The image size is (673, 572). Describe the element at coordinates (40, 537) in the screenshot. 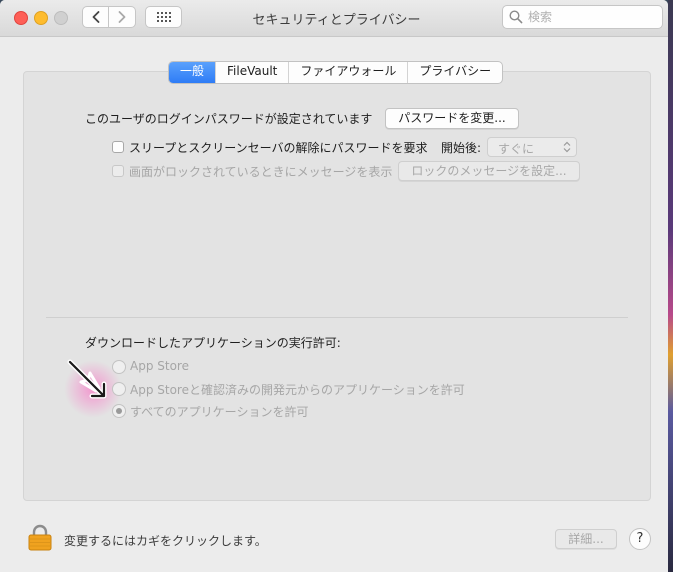

I see `lock-icon` at that location.